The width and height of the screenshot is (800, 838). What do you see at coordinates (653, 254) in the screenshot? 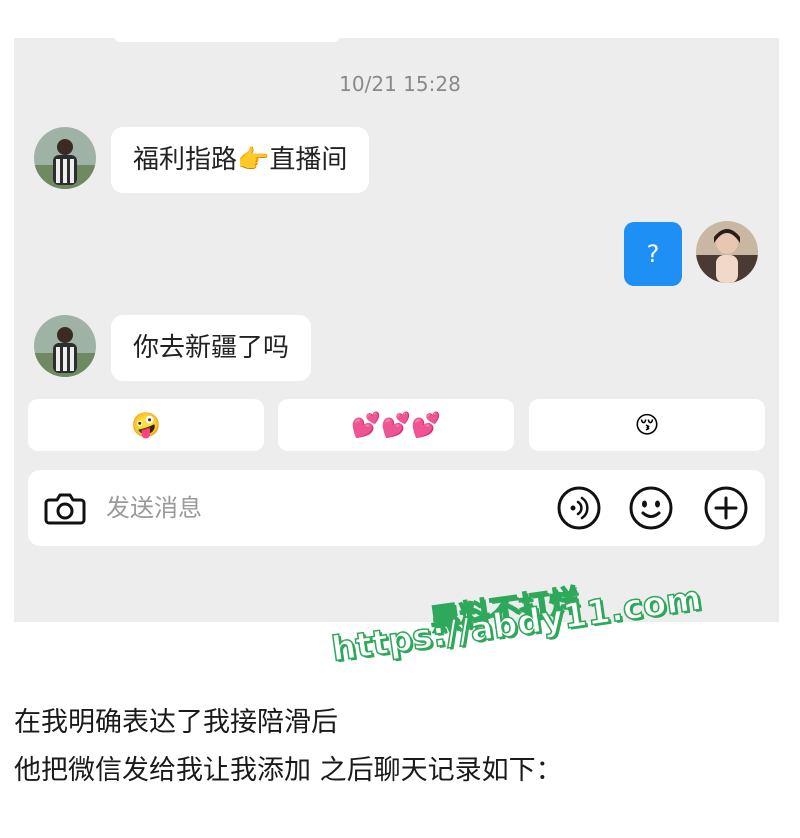
I see `message-bubble-sent: ?` at bounding box center [653, 254].